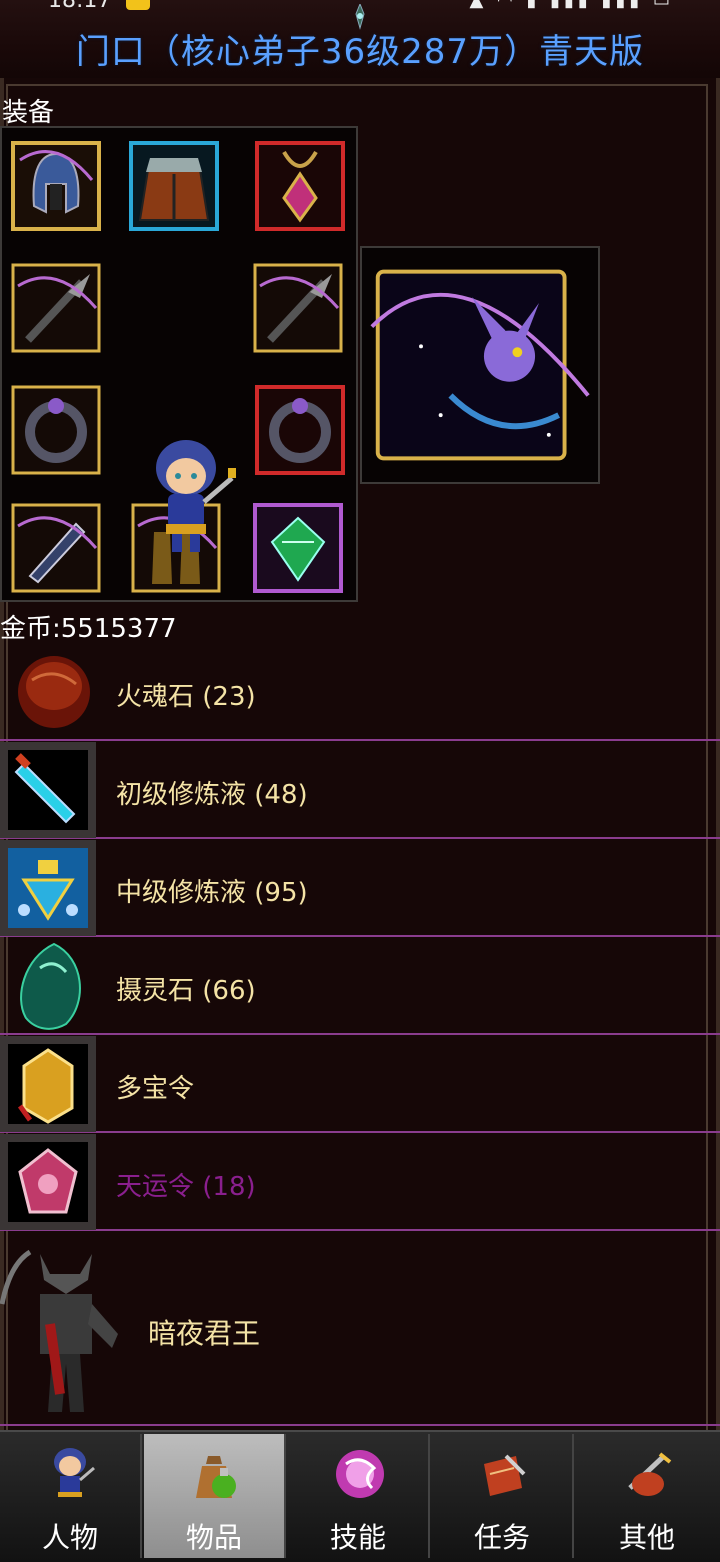 This screenshot has height=1562, width=720. Describe the element at coordinates (56, 308) in the screenshot. I see `left-weapon-slot` at that location.